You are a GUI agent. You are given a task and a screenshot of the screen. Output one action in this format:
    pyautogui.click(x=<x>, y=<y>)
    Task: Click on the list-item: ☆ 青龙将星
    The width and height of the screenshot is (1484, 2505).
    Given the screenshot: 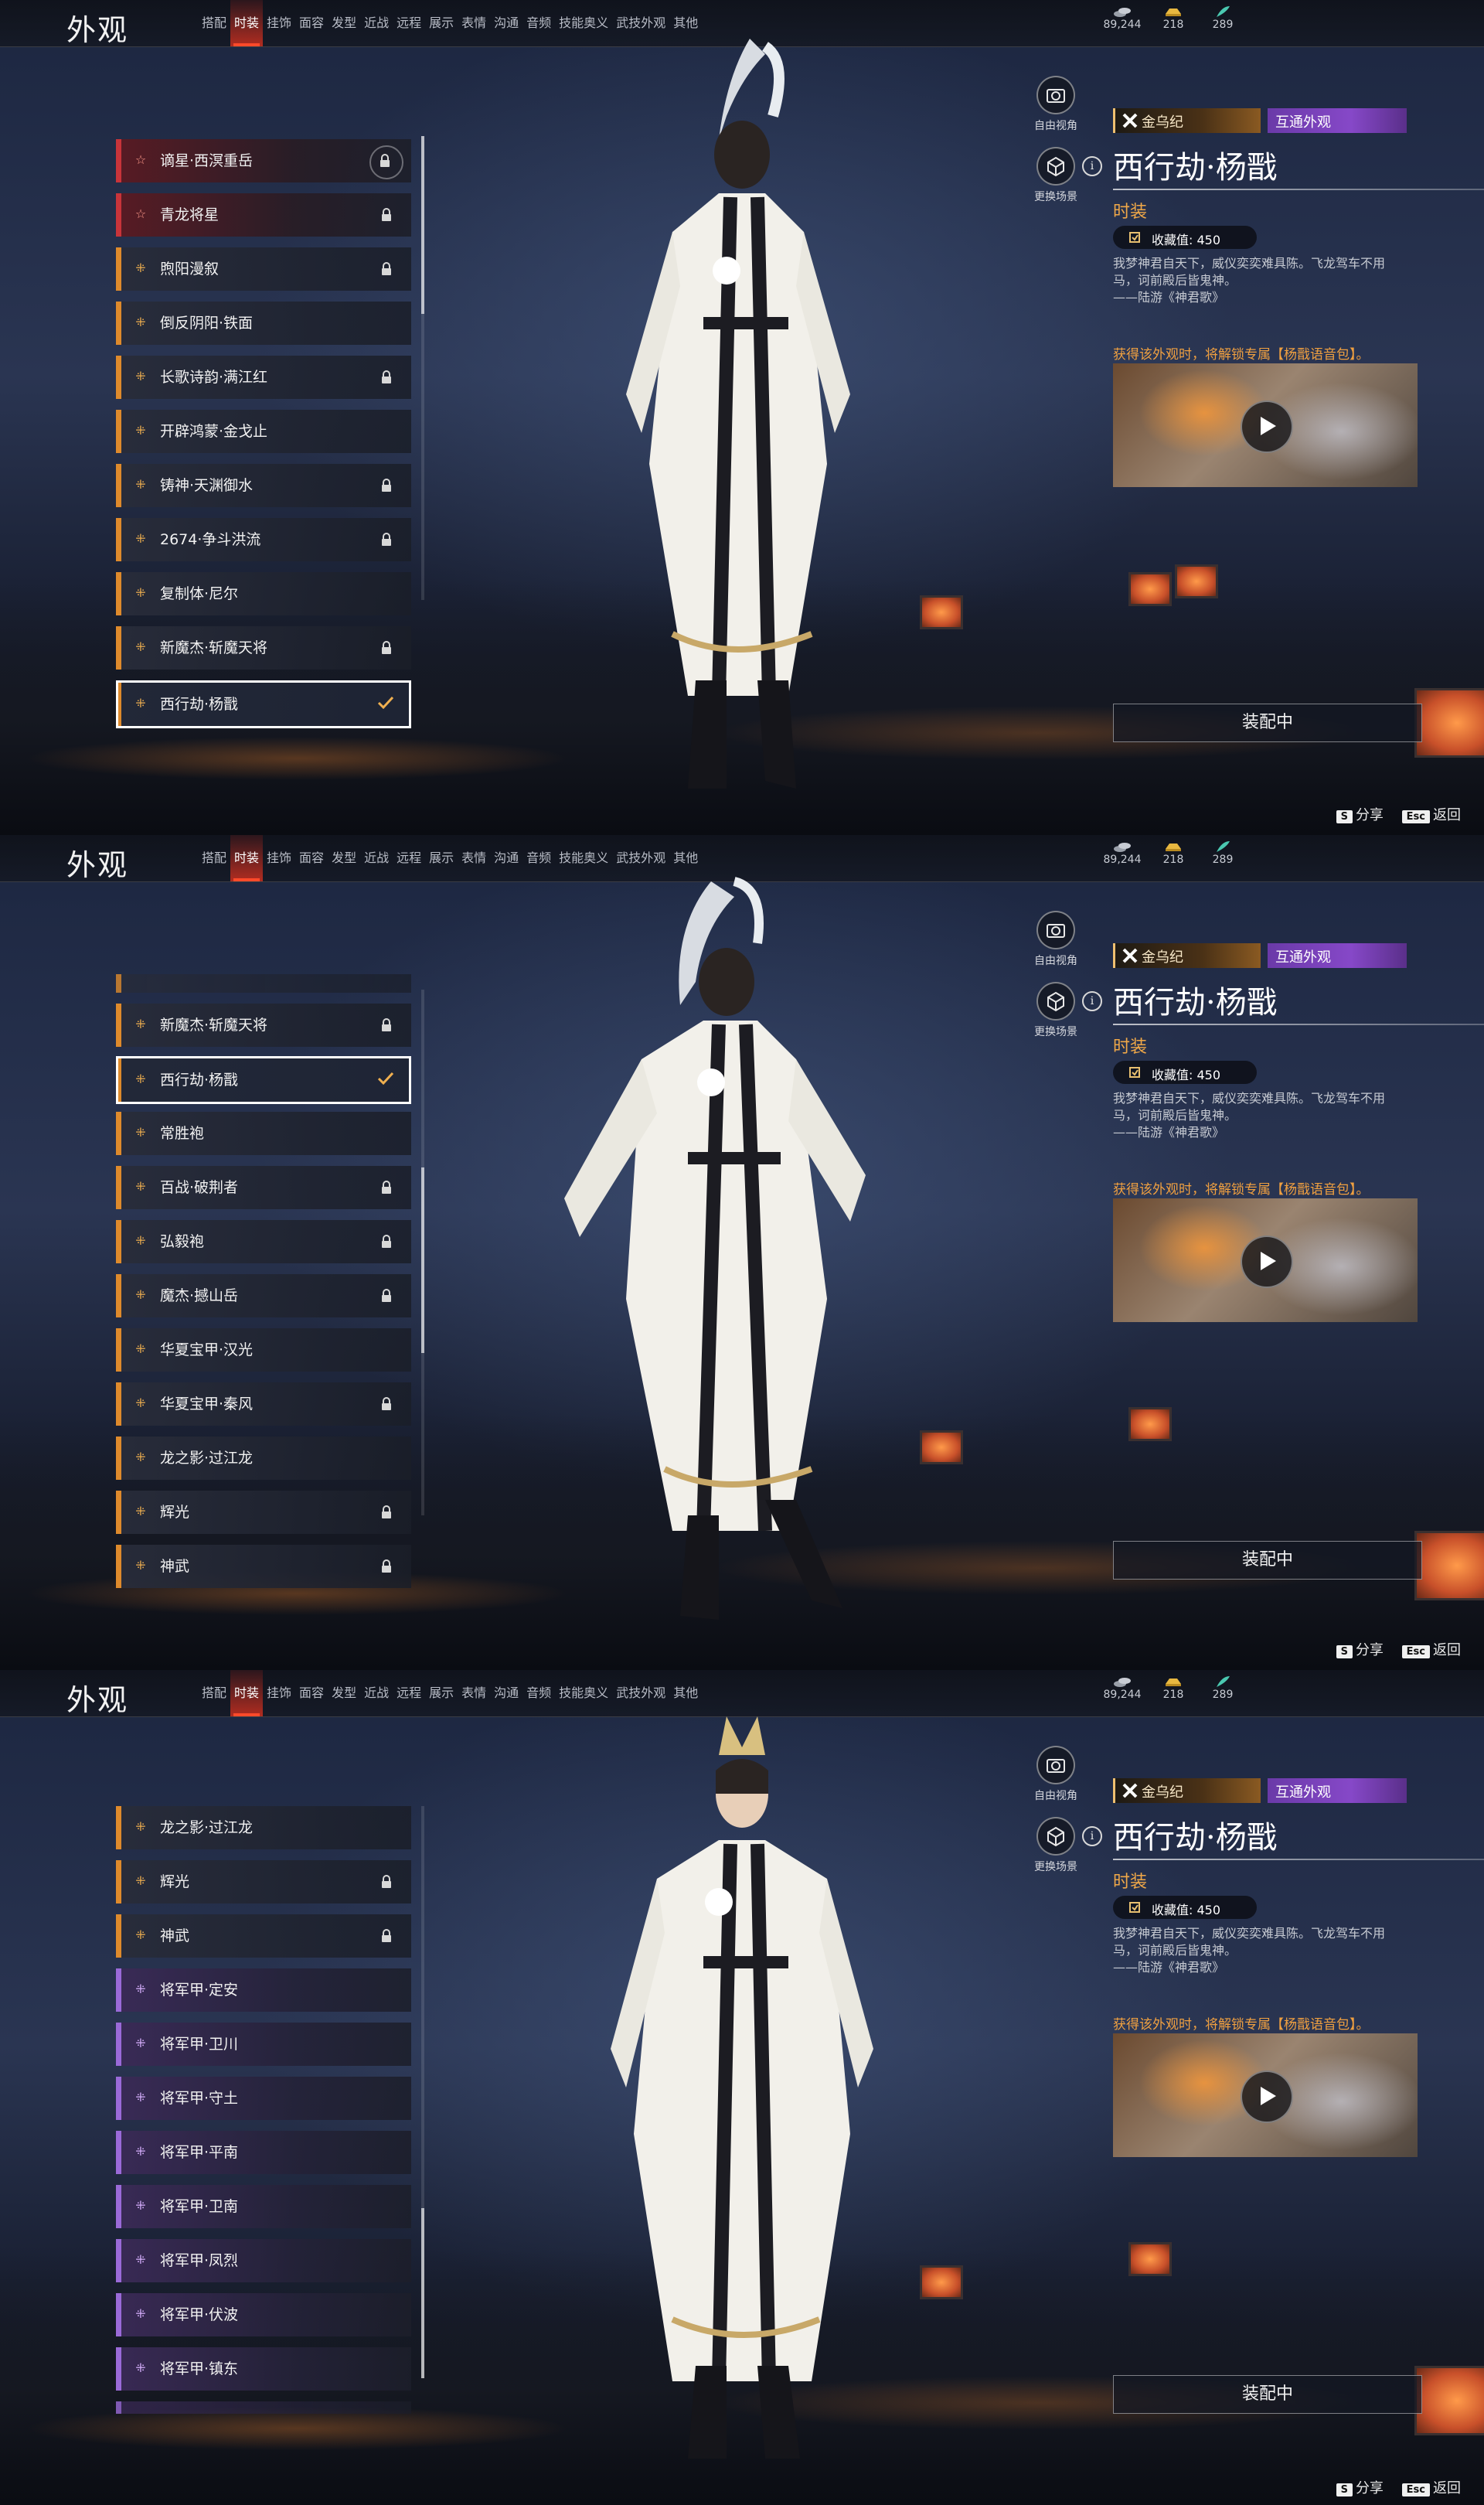 What is the action you would take?
    pyautogui.click(x=263, y=215)
    